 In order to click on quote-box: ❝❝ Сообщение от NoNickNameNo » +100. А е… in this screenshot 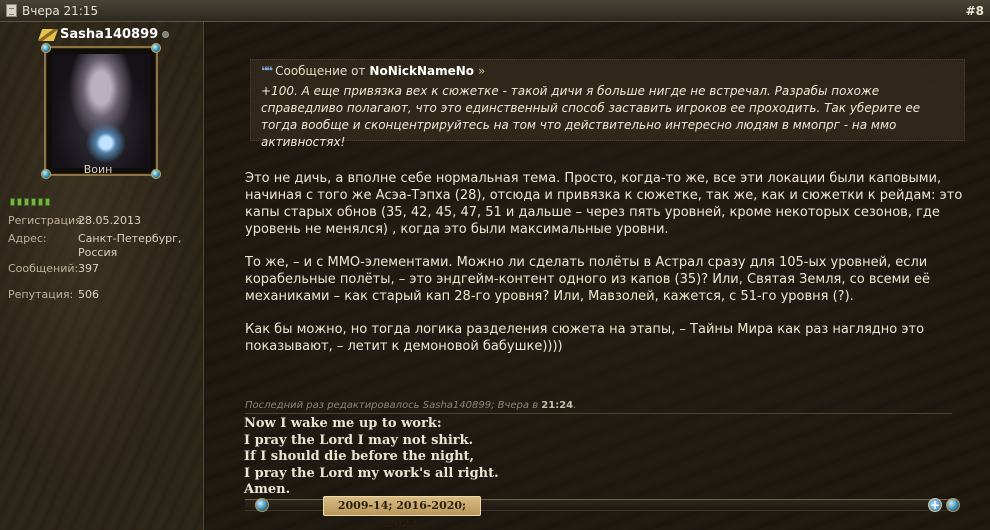, I will do `click(607, 104)`.